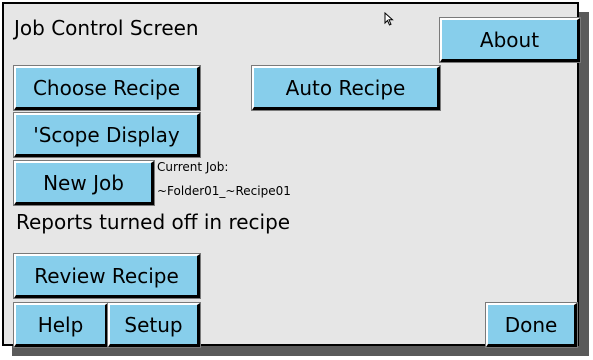 Image resolution: width=593 pixels, height=360 pixels. What do you see at coordinates (154, 325) in the screenshot?
I see `setup-button: Setup` at bounding box center [154, 325].